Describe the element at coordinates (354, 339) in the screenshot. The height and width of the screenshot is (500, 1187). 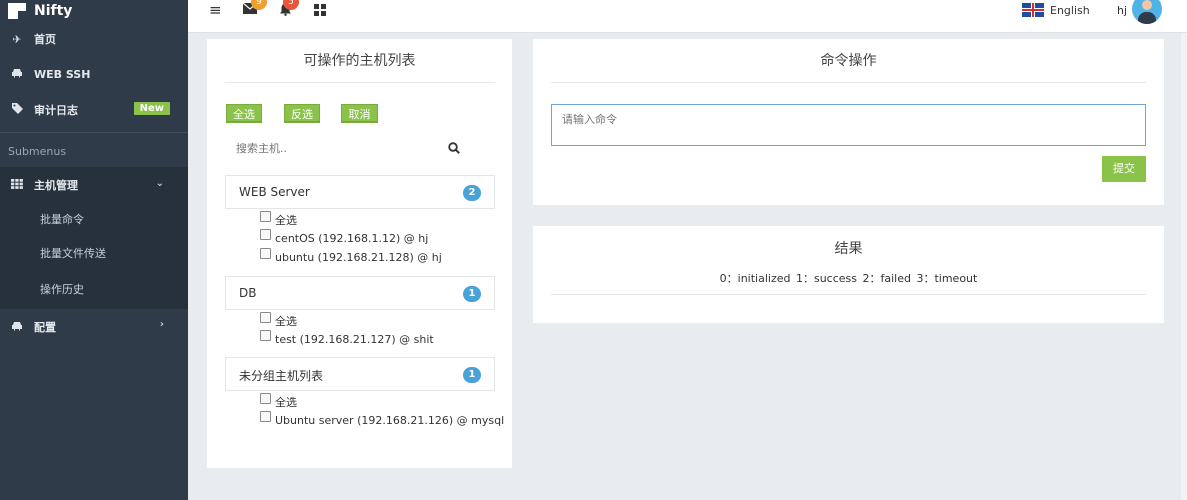
I see `host-label: test (192.168.21.127) @ shit` at that location.